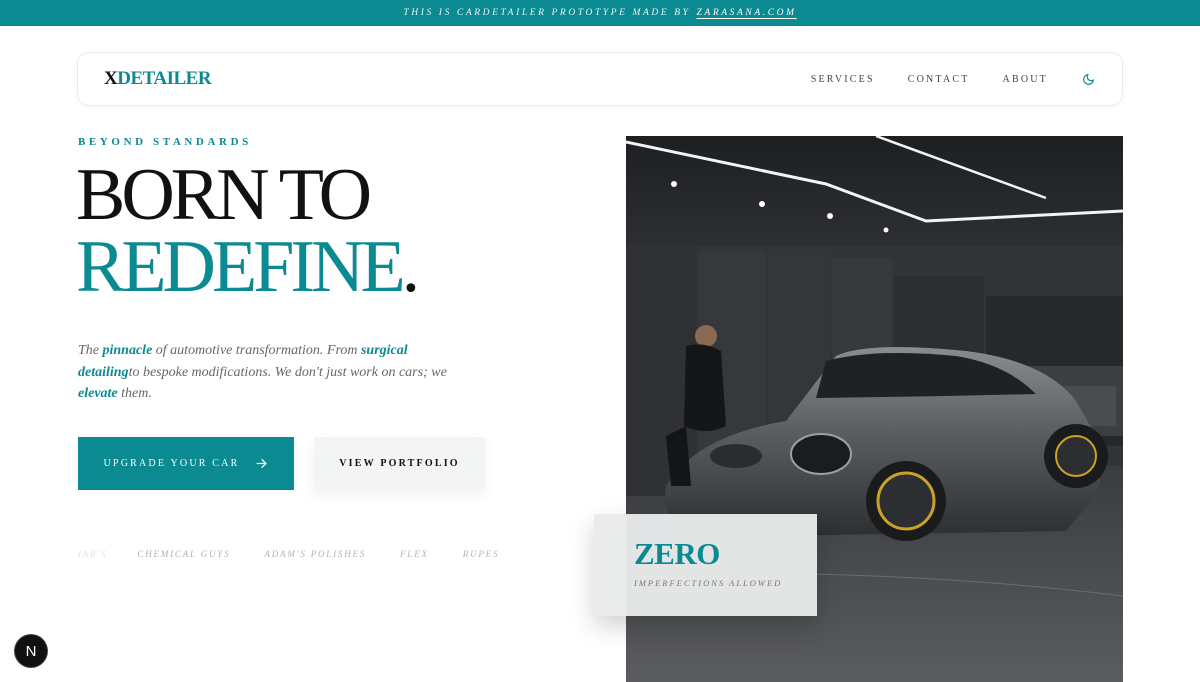 This screenshot has width=1200, height=682. I want to click on feature-card-headline: ZERO, so click(677, 553).